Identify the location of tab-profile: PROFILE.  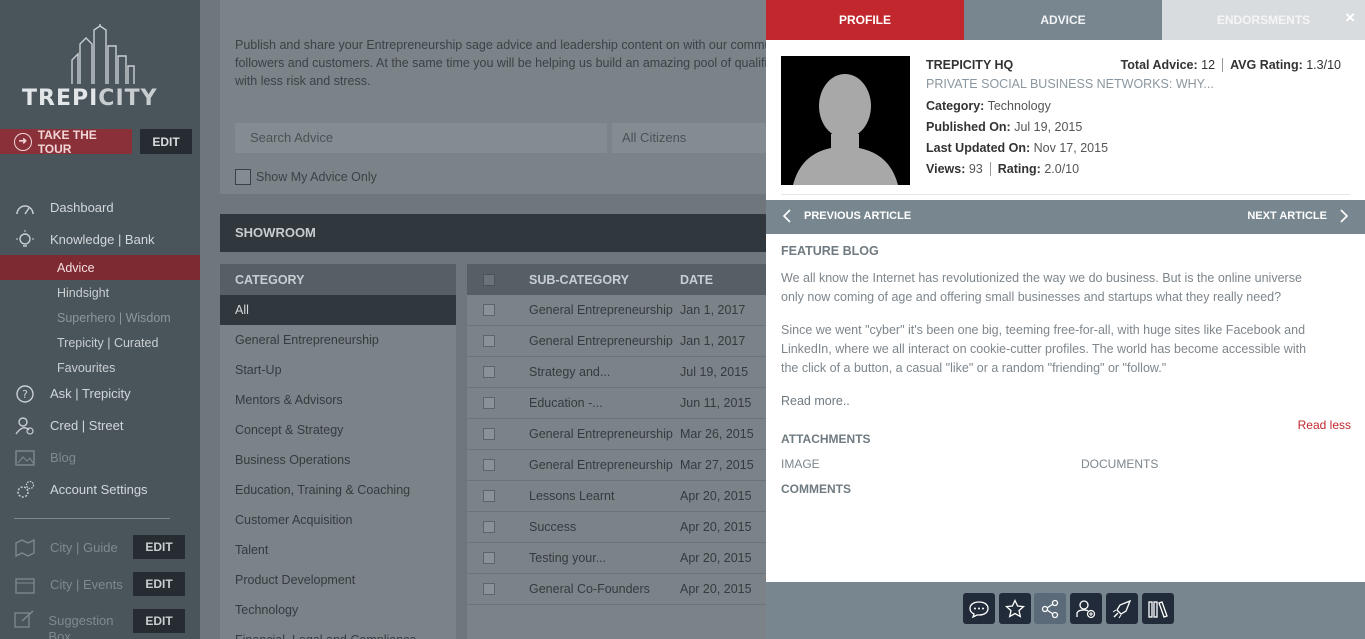
(865, 20).